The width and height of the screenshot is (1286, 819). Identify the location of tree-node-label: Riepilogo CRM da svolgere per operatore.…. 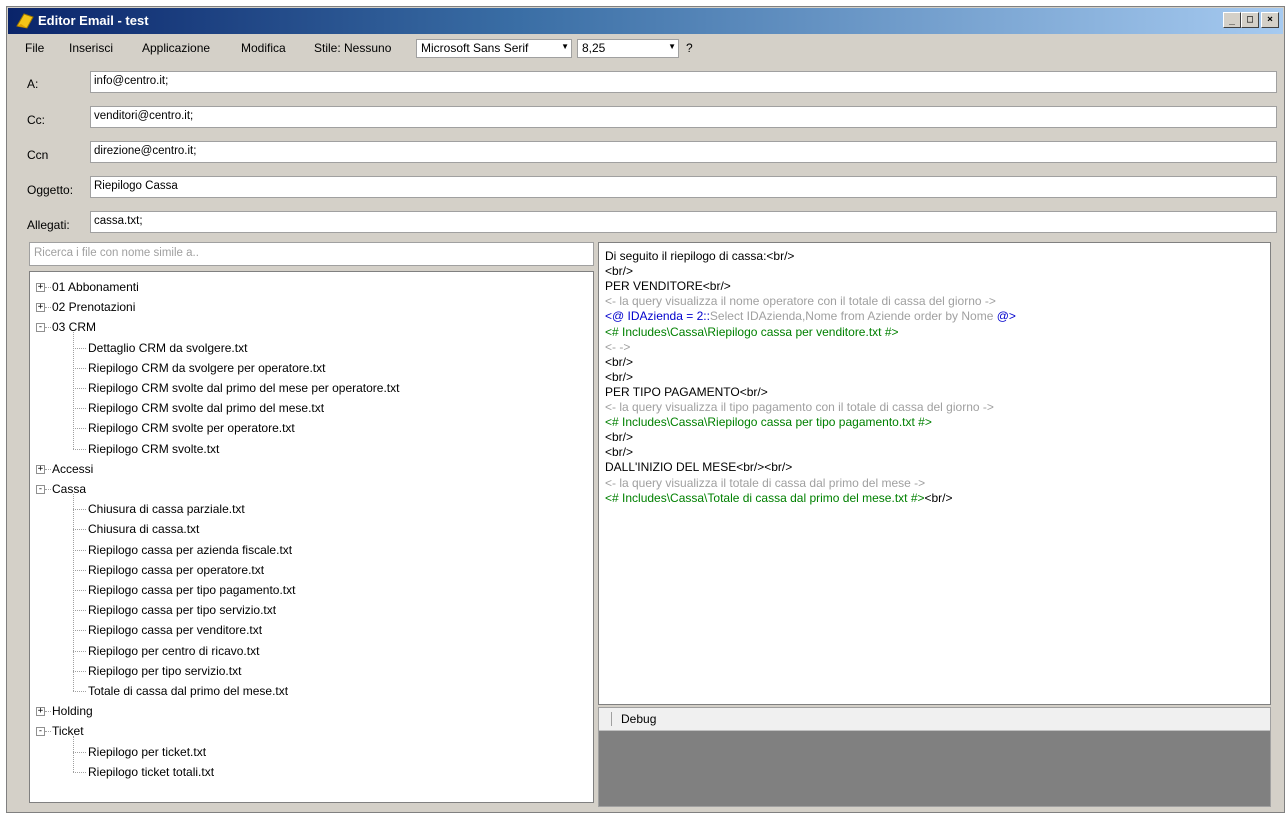
(207, 367).